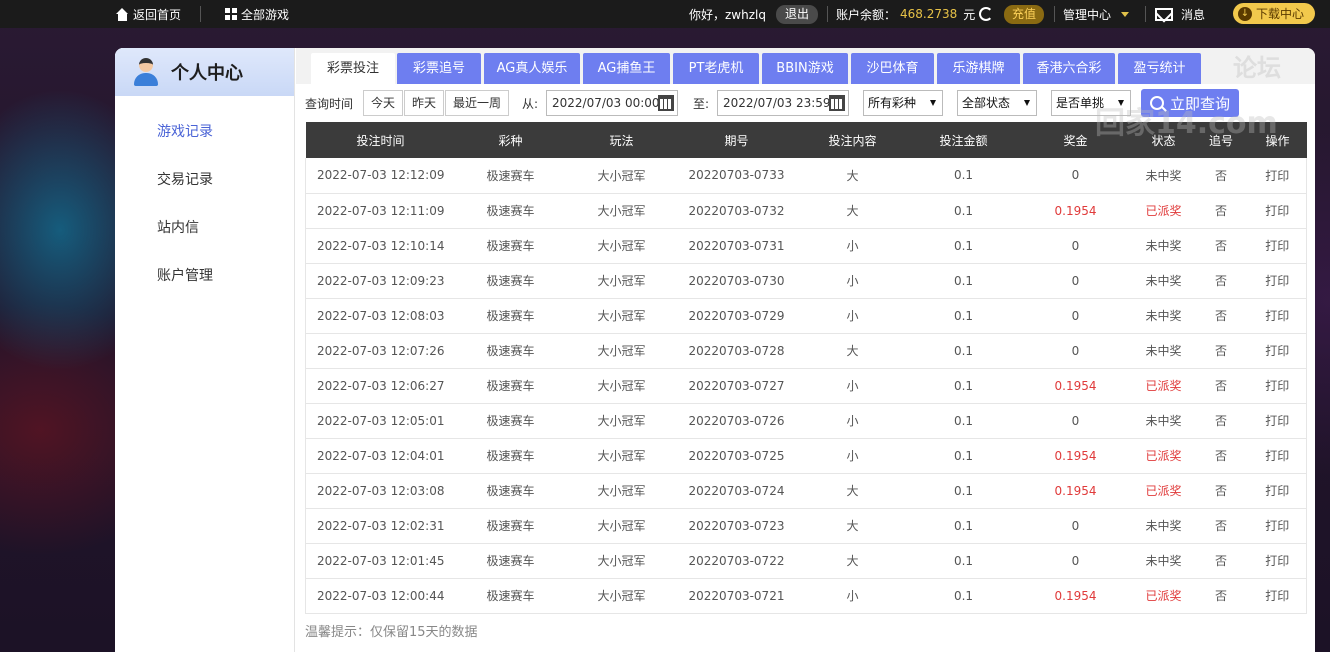 The image size is (1330, 652). Describe the element at coordinates (510, 140) in the screenshot. I see `col-header-lottery: 彩种` at that location.